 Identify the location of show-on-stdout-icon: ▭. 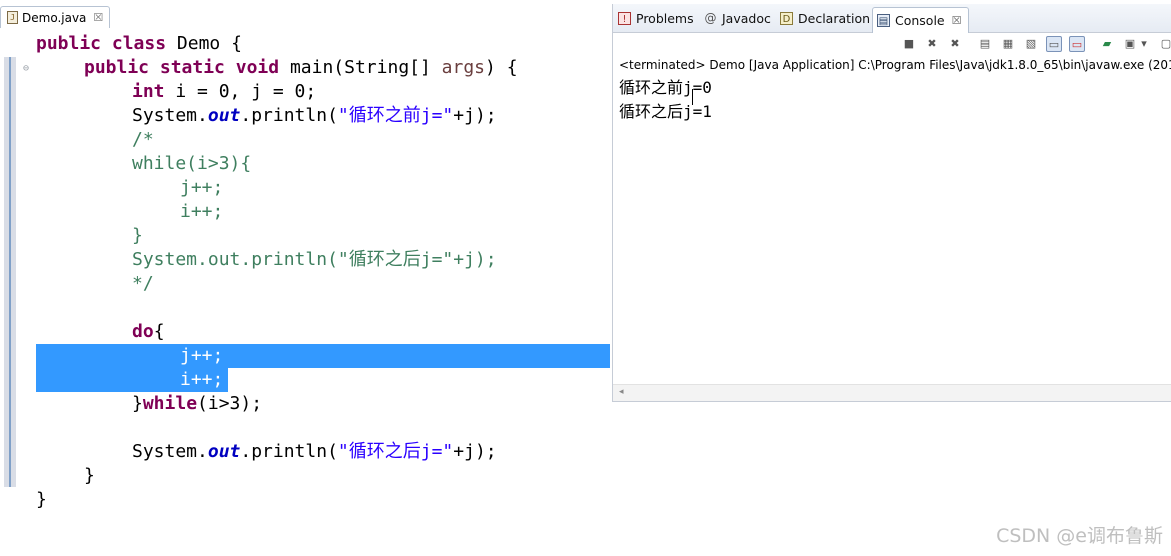
(1054, 44).